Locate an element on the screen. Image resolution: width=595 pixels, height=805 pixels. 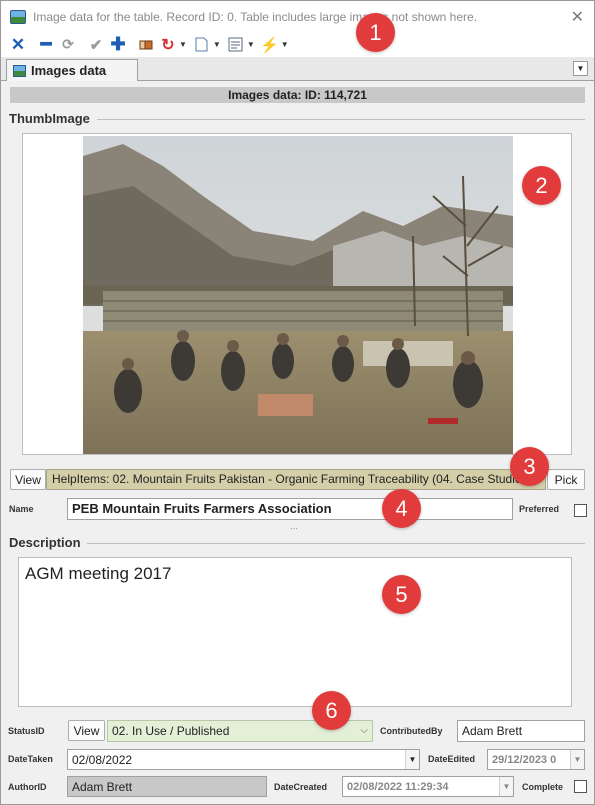
document-icon is located at coordinates (202, 45).